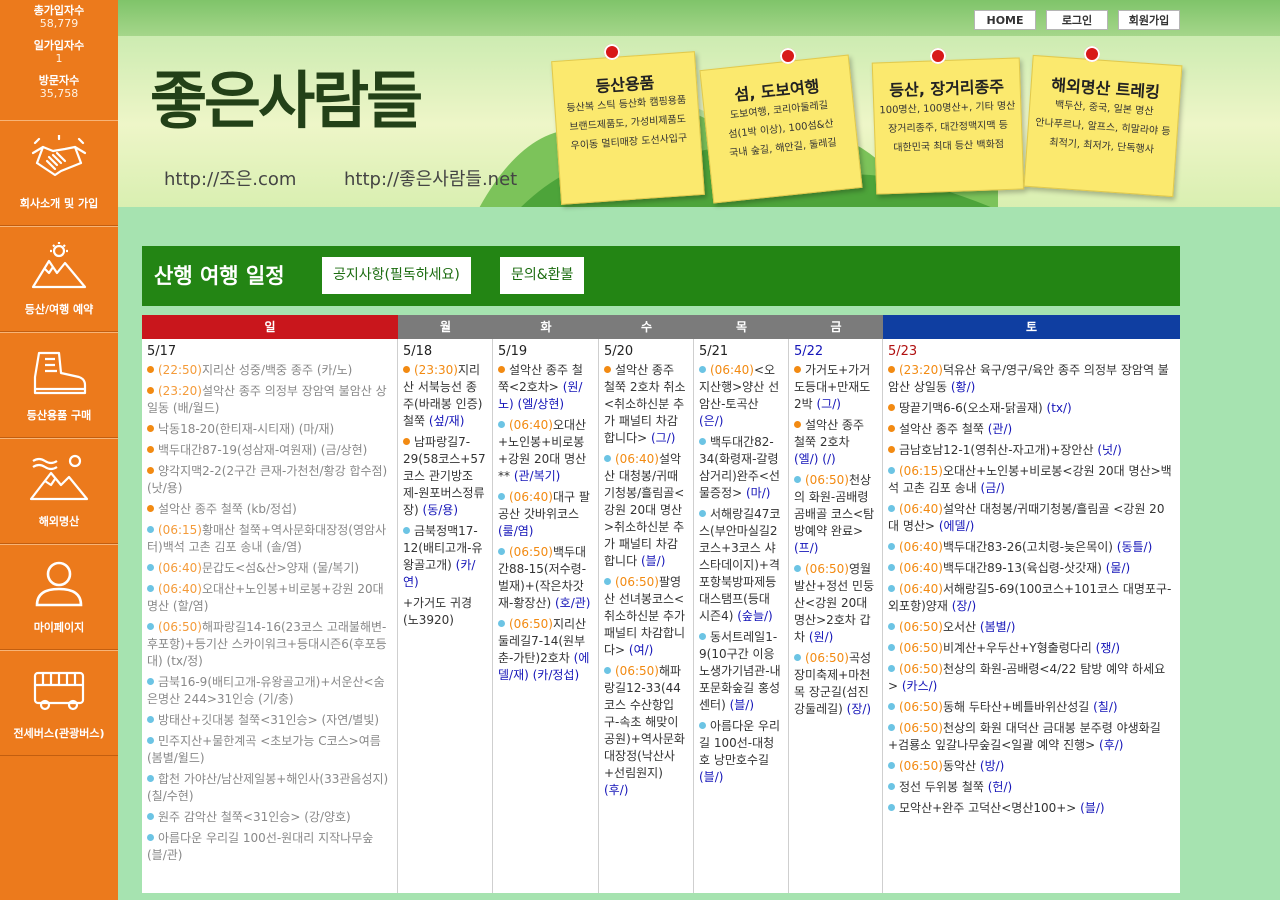 This screenshot has width=1280, height=900. Describe the element at coordinates (1031, 808) in the screenshot. I see `schedule-item: 모악산+완주 고덕산<명산100+> (블/)` at that location.